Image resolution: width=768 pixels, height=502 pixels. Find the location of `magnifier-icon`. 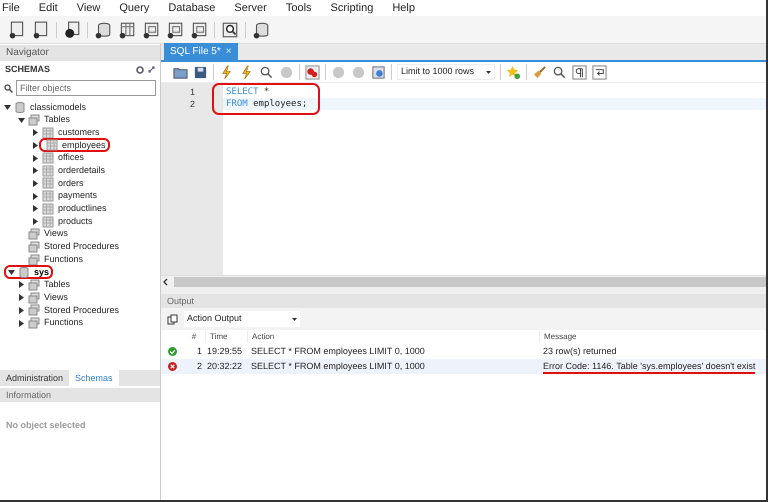

magnifier-icon is located at coordinates (266, 72).